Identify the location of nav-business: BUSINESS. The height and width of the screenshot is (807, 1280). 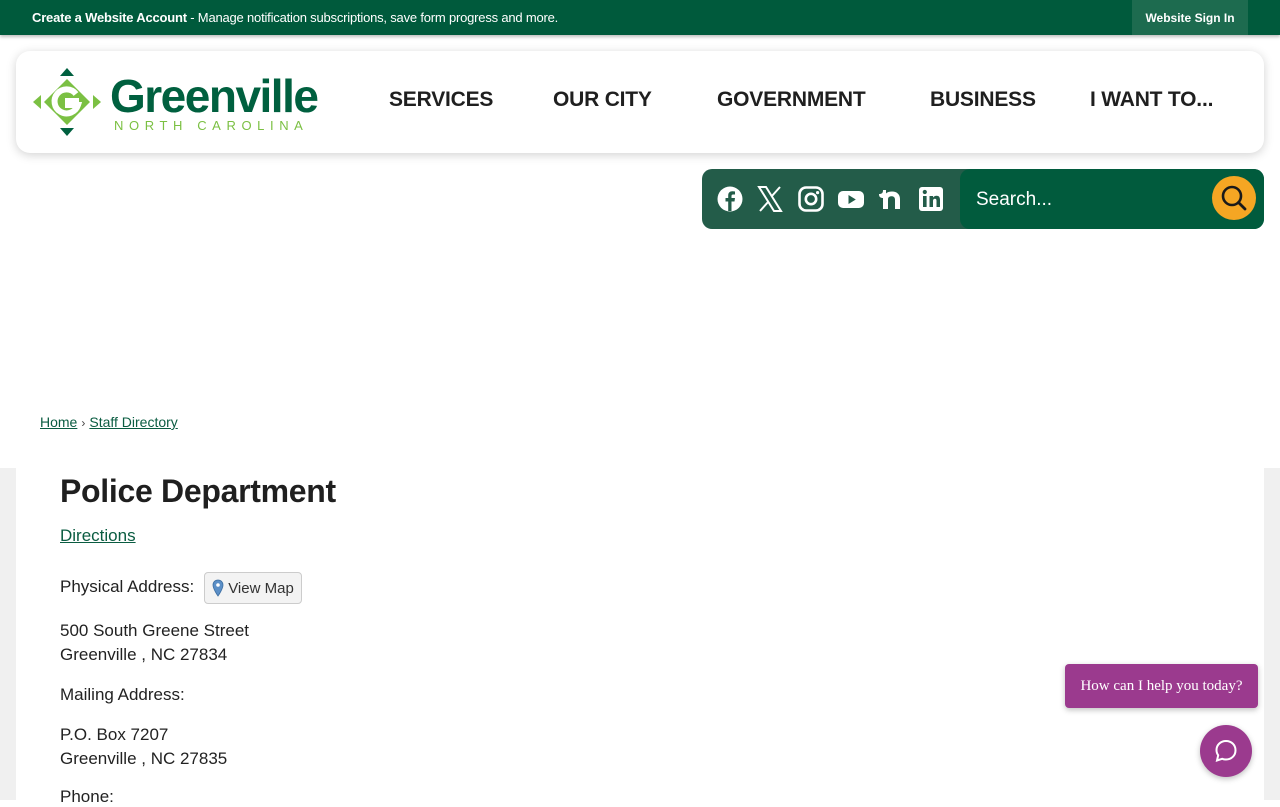
(983, 100).